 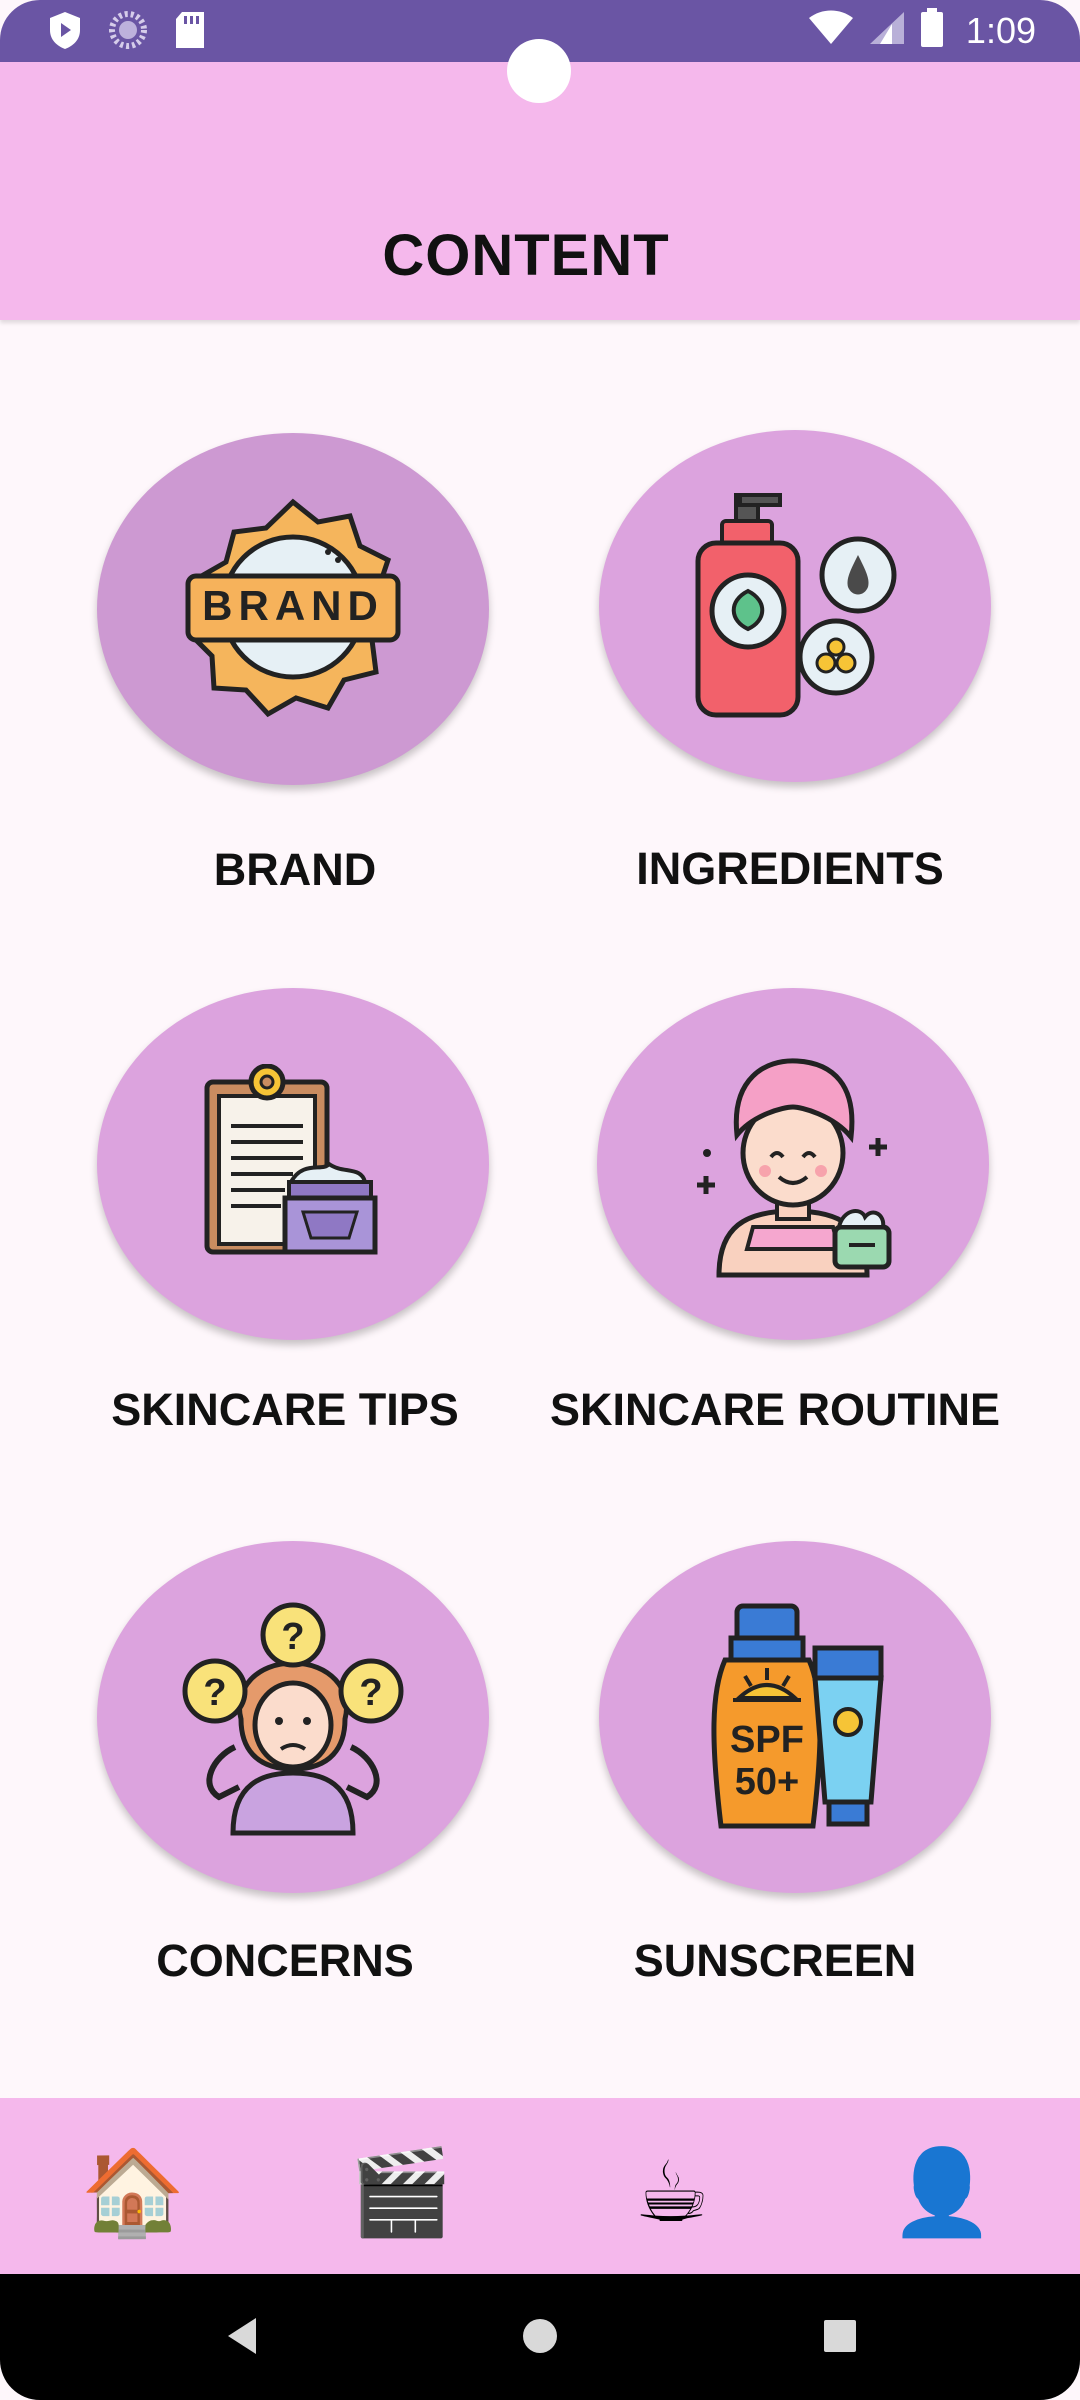 I want to click on back-icon, so click(x=242, y=2338).